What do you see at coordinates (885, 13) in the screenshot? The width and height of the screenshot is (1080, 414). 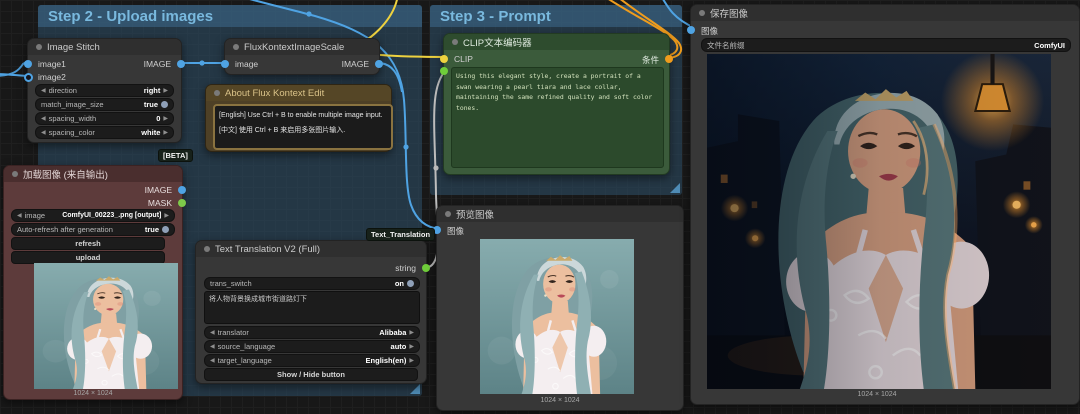 I see `node-title-bar: 保存图像` at bounding box center [885, 13].